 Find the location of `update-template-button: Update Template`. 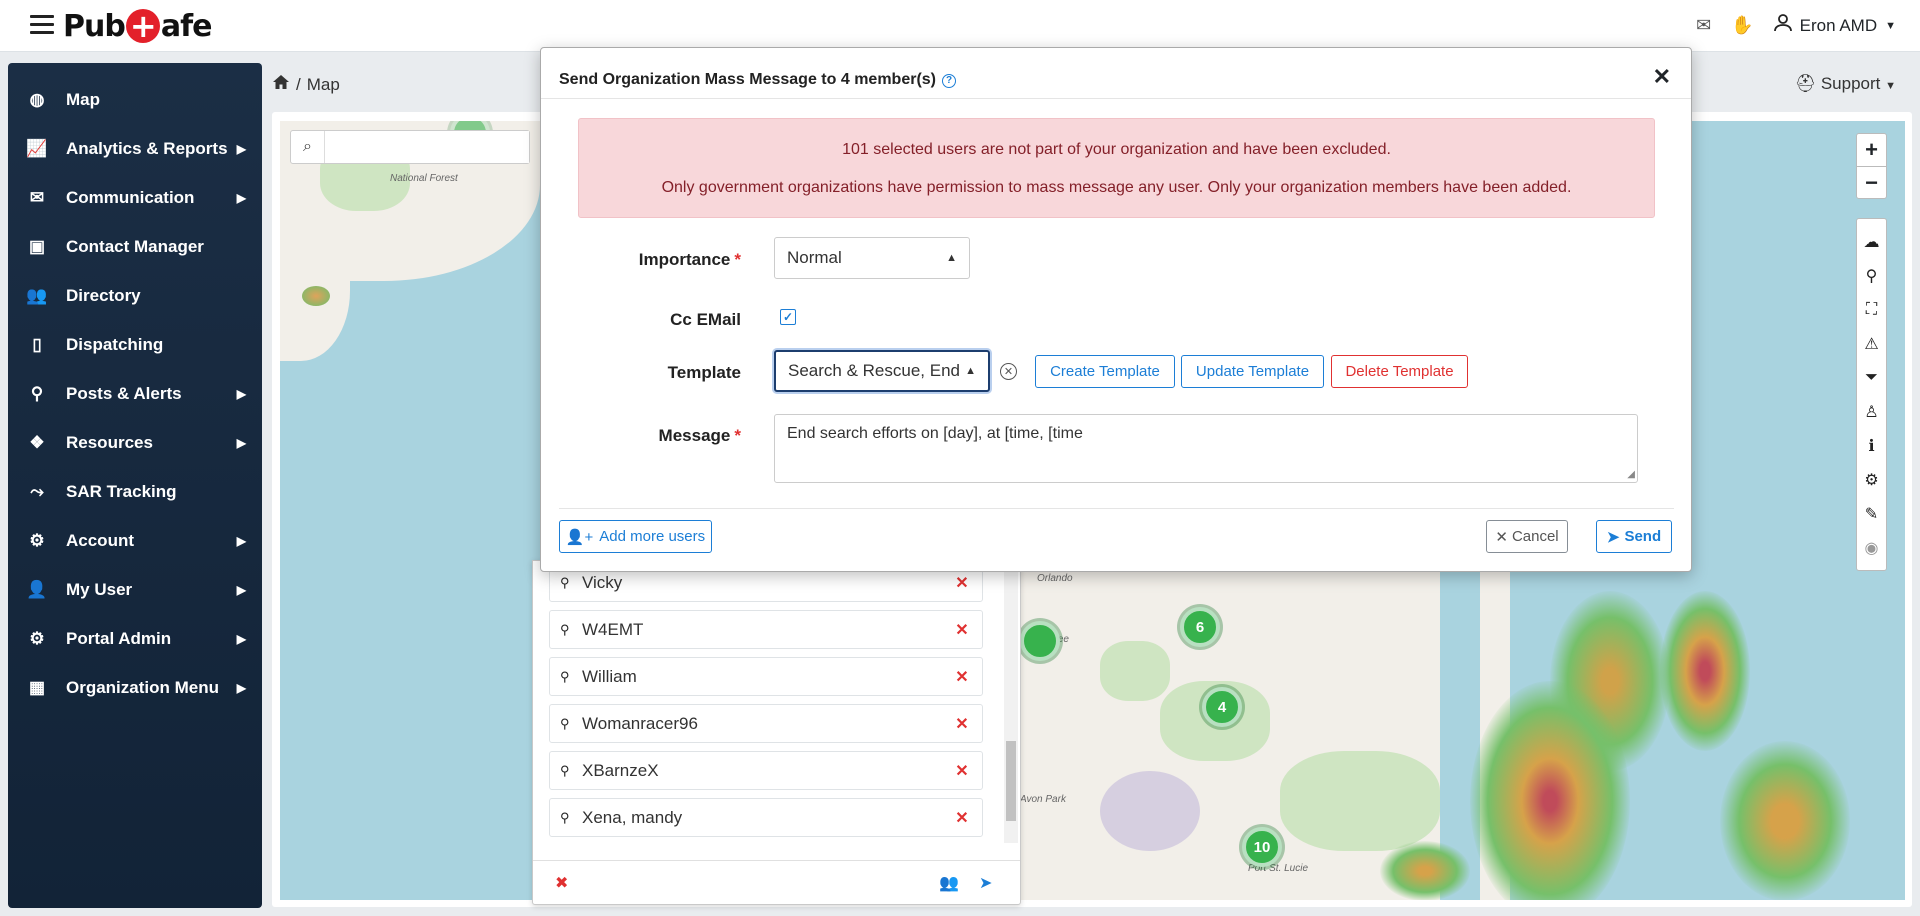

update-template-button: Update Template is located at coordinates (1252, 371).